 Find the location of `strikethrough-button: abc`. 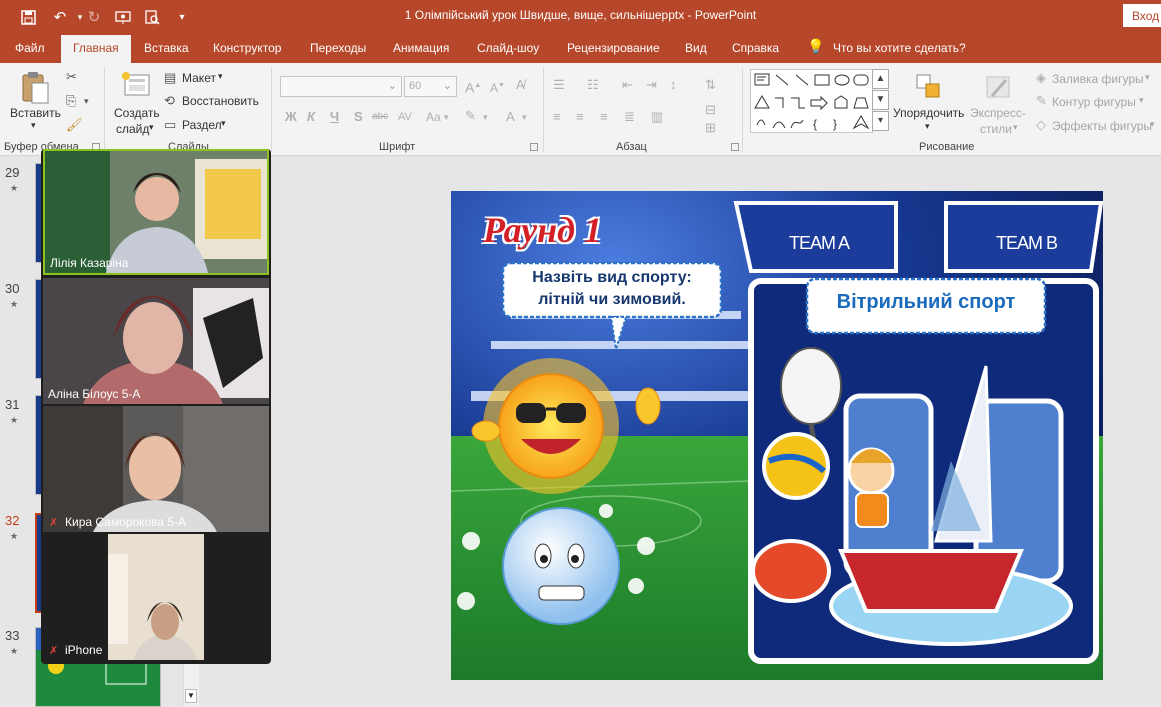

strikethrough-button: abc is located at coordinates (380, 117).